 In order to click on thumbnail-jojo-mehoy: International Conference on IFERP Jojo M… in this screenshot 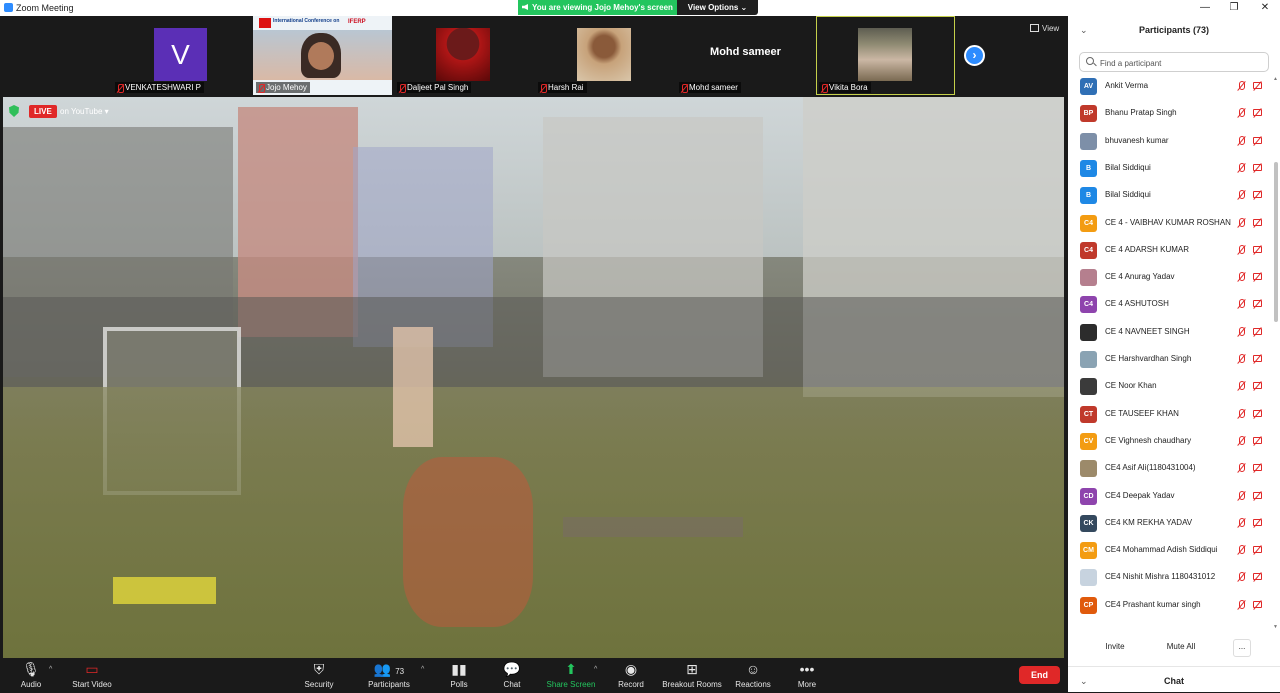, I will do `click(322, 55)`.